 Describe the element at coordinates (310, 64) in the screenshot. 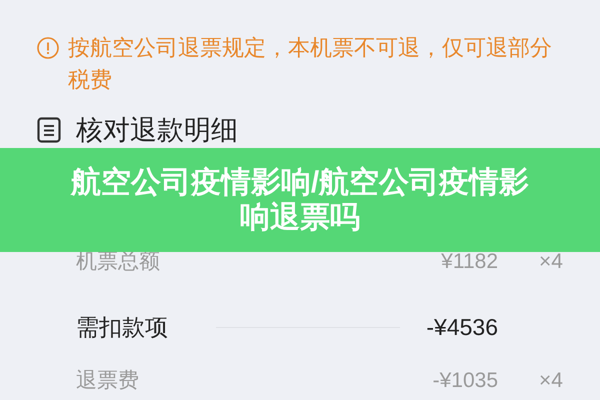

I see `refund-notice: 按航空公司退票规定，本机票不可退，仅可退部分税费` at that location.